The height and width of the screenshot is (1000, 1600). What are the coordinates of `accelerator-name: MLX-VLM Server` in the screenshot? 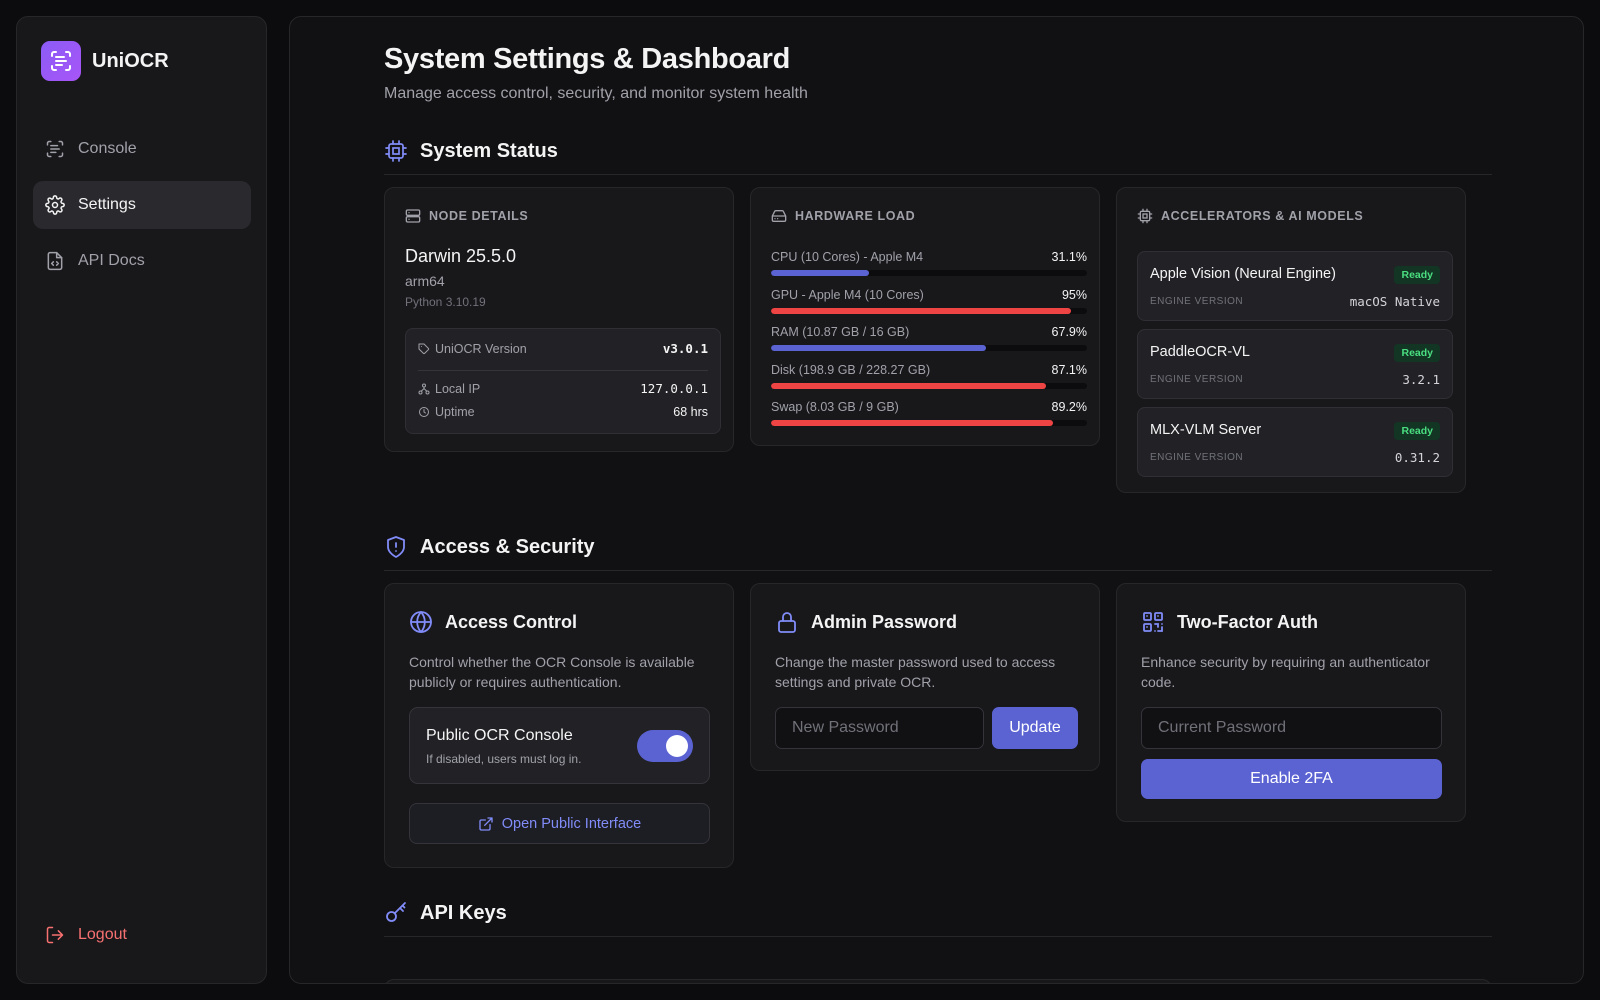 It's located at (1206, 430).